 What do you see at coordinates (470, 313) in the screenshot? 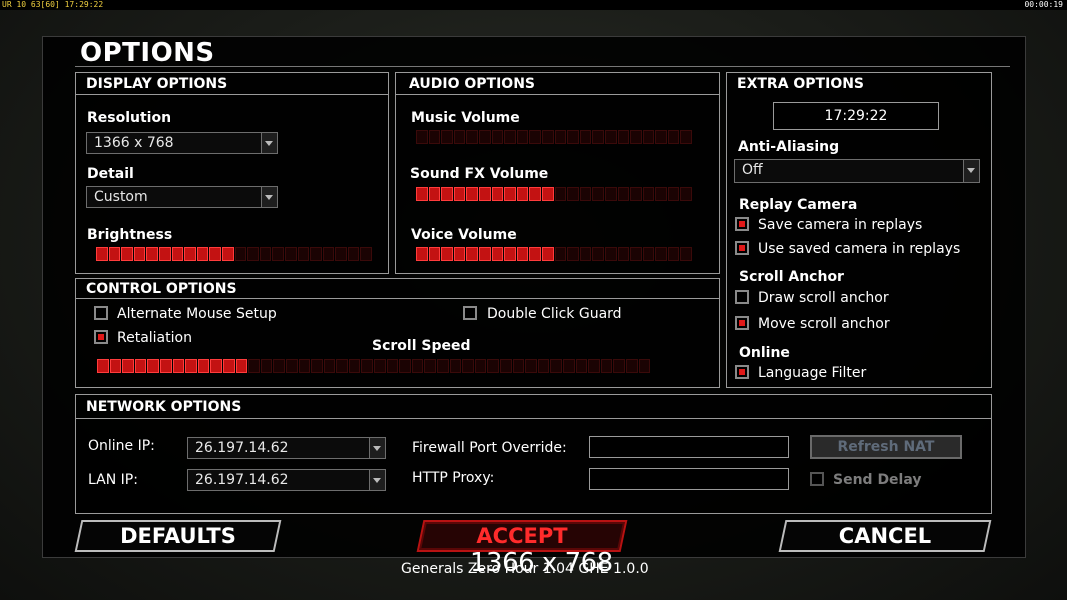
I see `double-click-guard-checkbox` at bounding box center [470, 313].